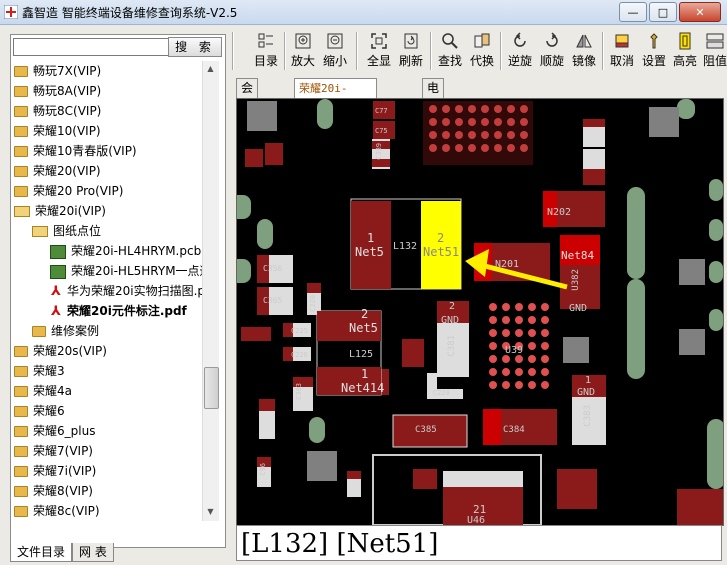 This screenshot has height=565, width=727. I want to click on c383-pad1: 1, so click(588, 380).